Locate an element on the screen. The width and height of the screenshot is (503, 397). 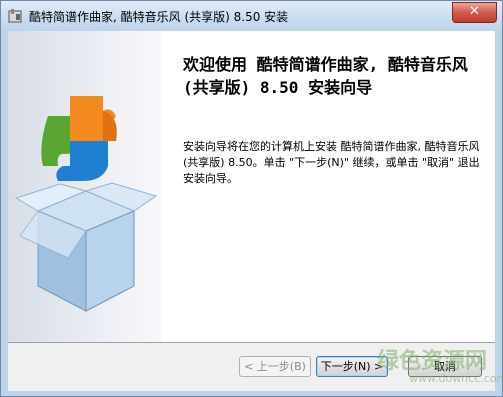
welcome-heading: 欢迎使用 酷特简谱作曲家, 酷特音乐风 (共享版) 8.50 安装向导 is located at coordinates (325, 76).